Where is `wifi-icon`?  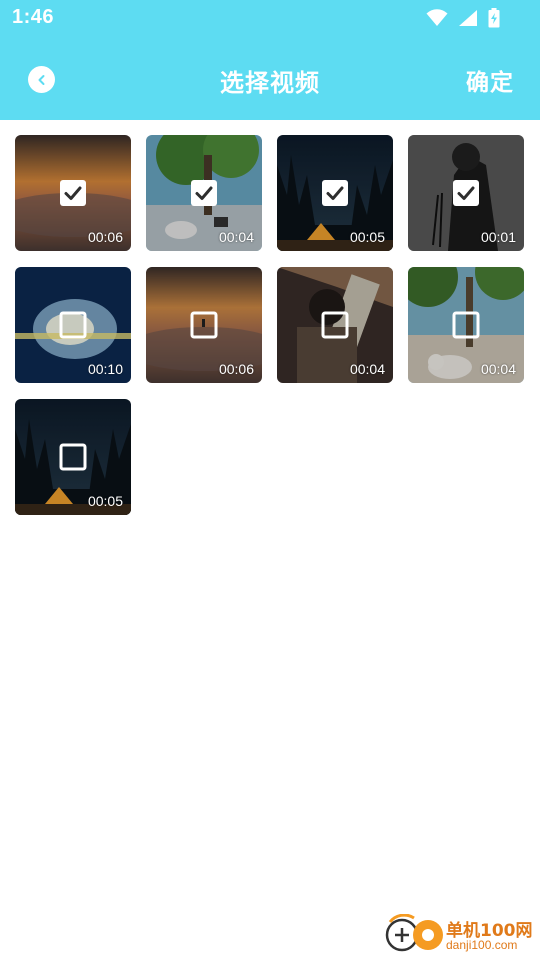 wifi-icon is located at coordinates (437, 17).